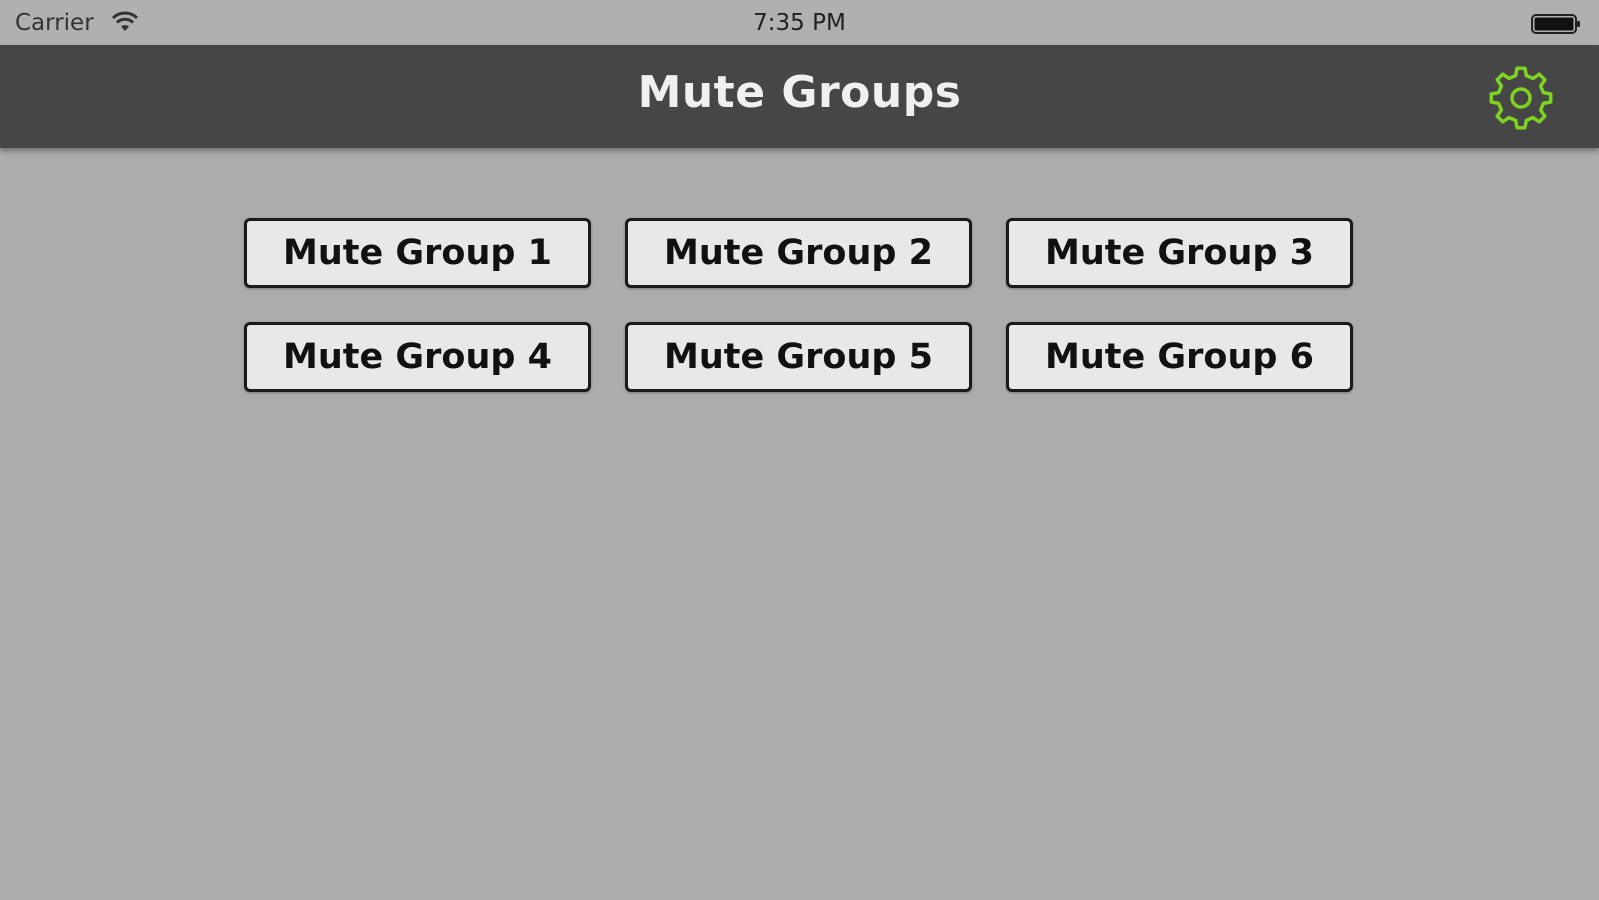 The width and height of the screenshot is (1599, 900). I want to click on mute-group-6-button: Mute Group 6, so click(1179, 357).